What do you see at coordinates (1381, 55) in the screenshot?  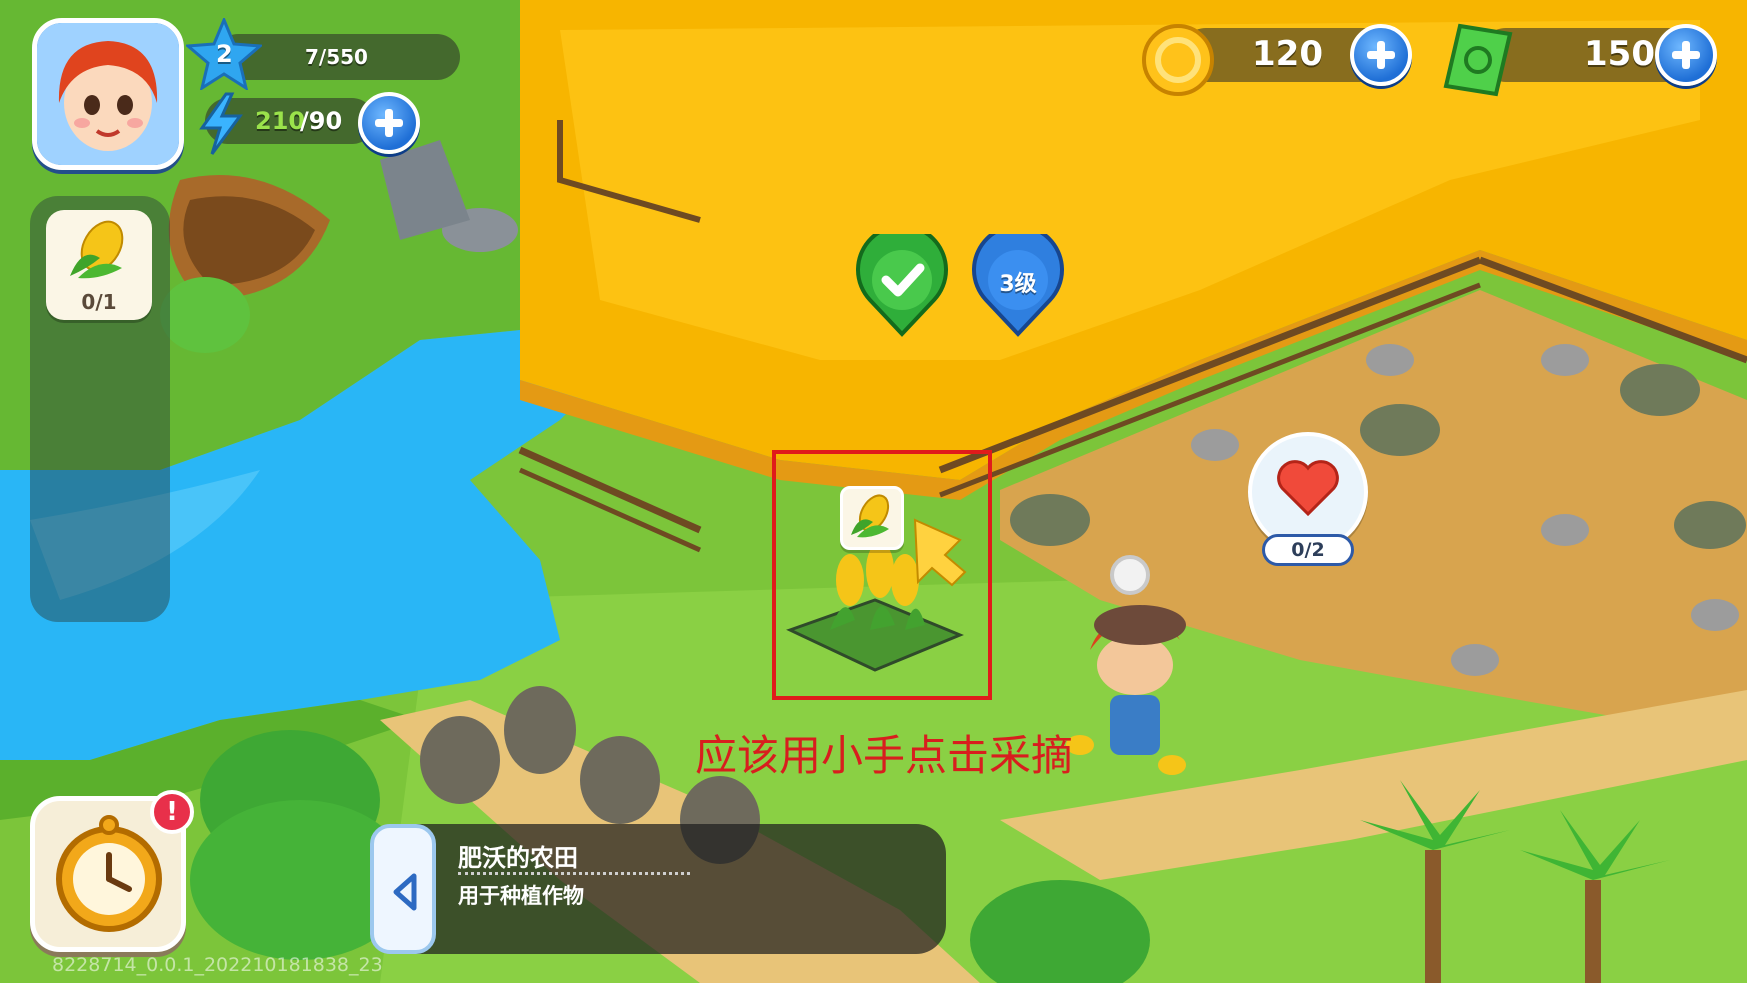 I see `add-coins-button` at bounding box center [1381, 55].